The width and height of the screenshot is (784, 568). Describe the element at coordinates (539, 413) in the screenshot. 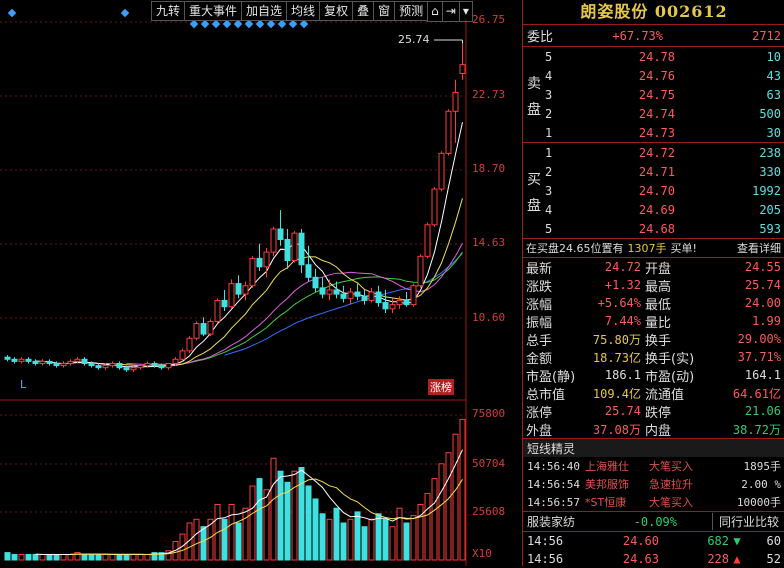

I see `stat-label: 涨停` at that location.